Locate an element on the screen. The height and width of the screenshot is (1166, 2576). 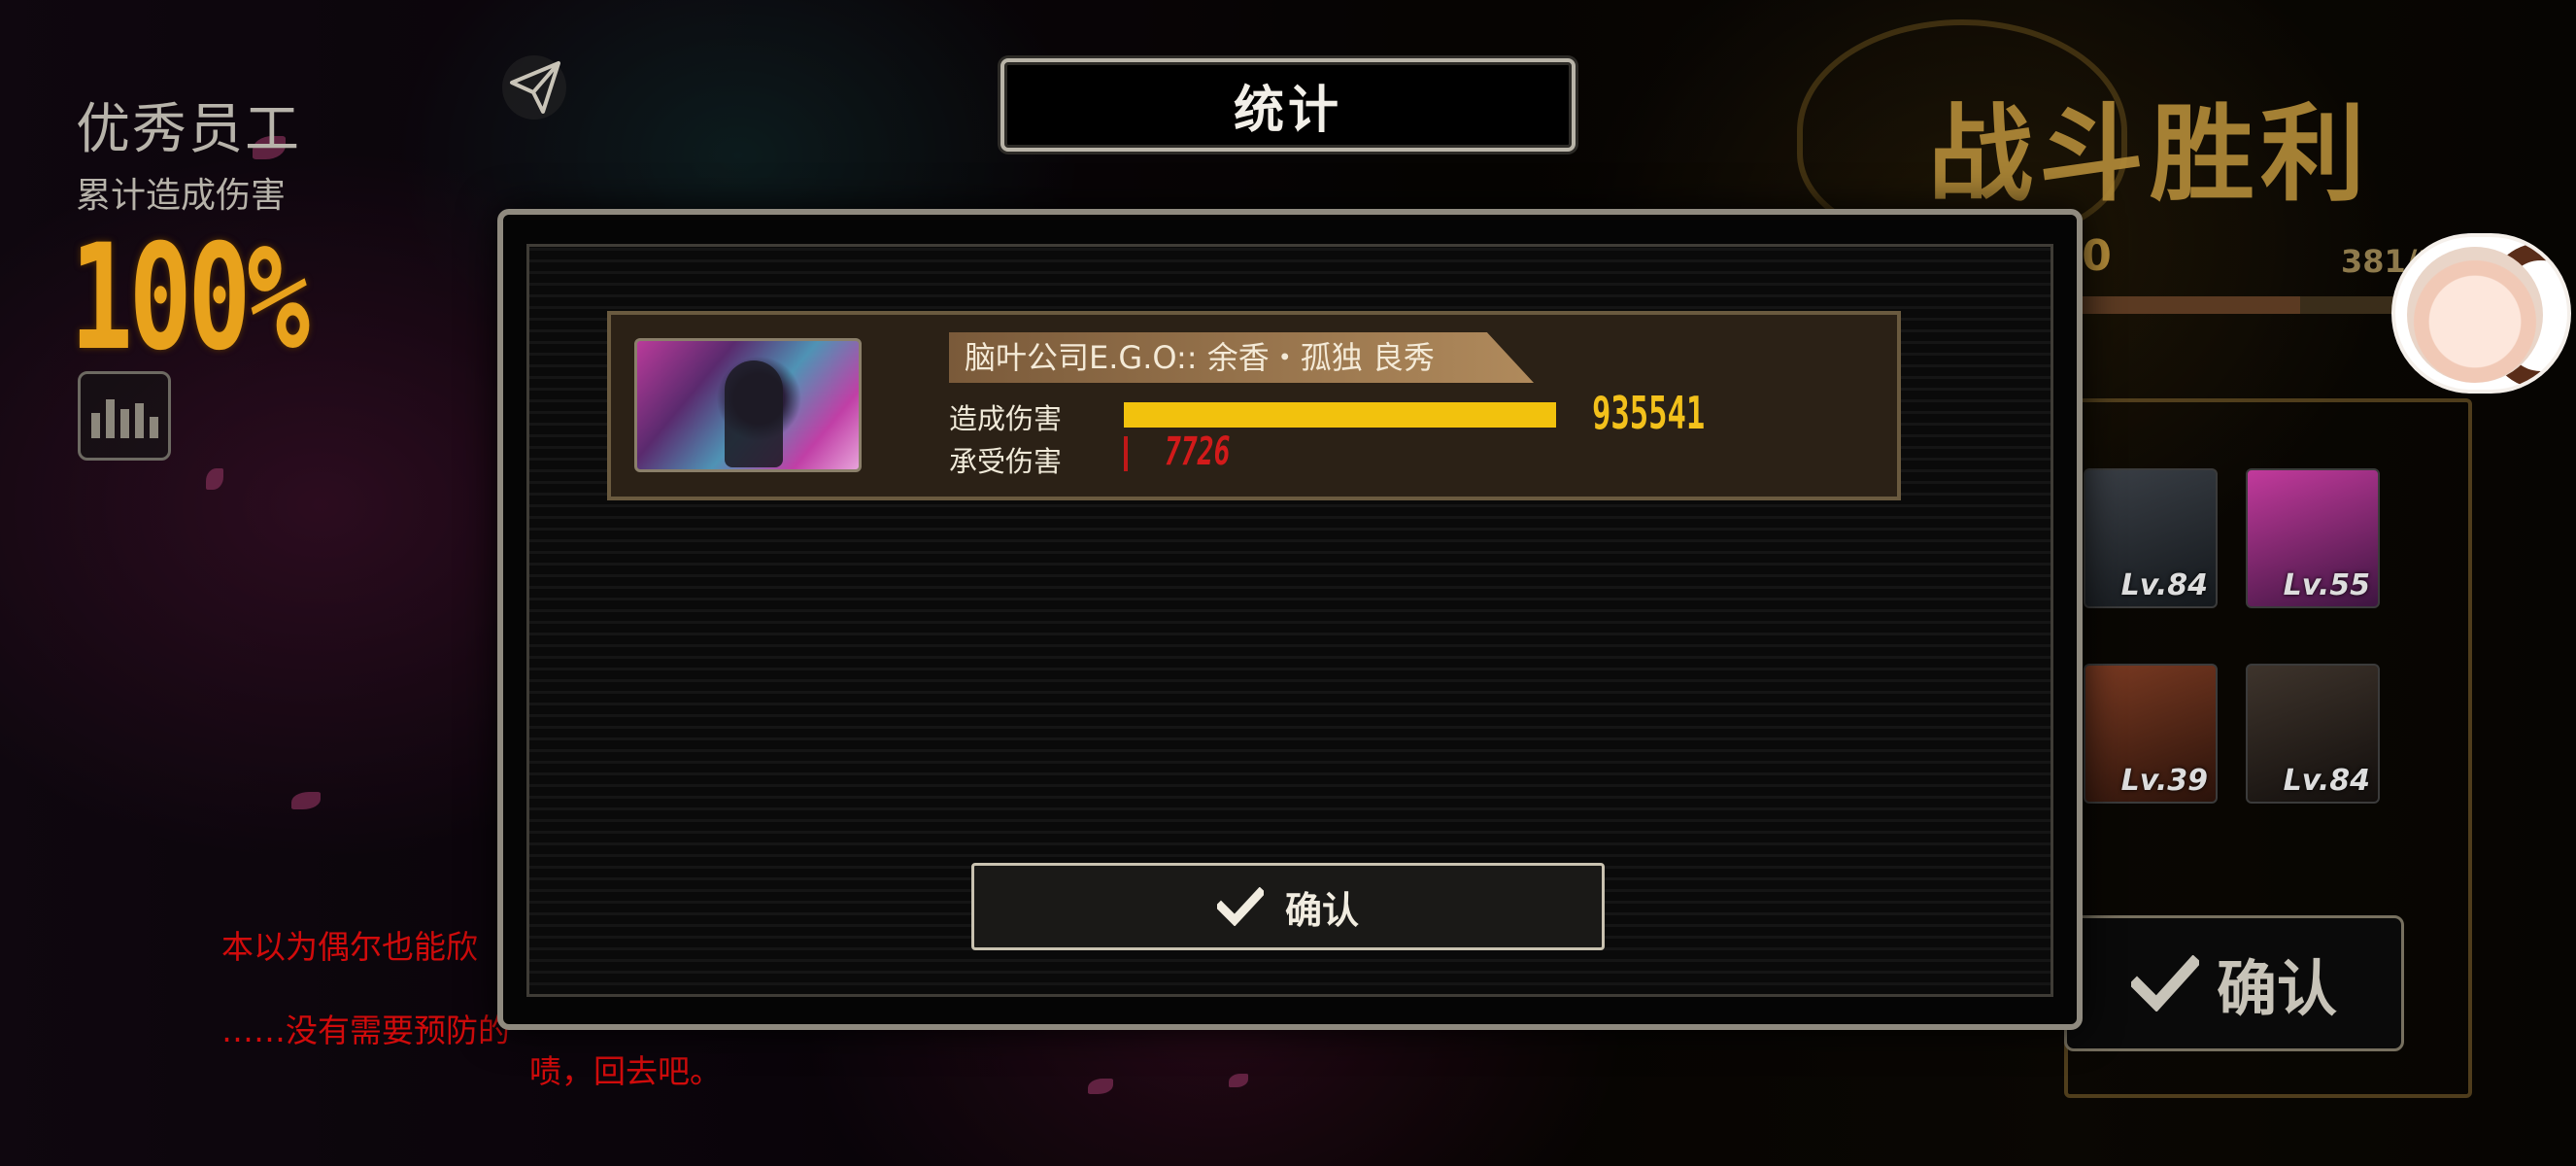
avatar is located at coordinates (2475, 315).